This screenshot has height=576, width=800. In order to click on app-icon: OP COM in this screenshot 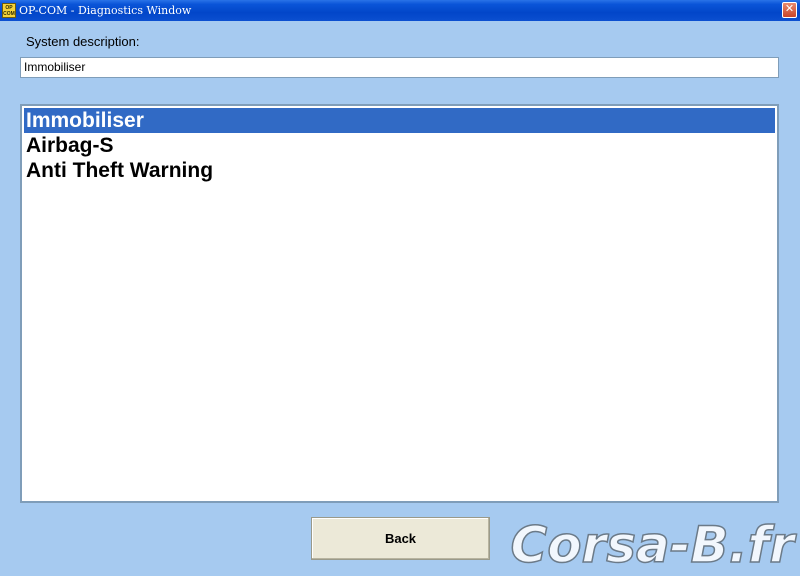, I will do `click(9, 10)`.